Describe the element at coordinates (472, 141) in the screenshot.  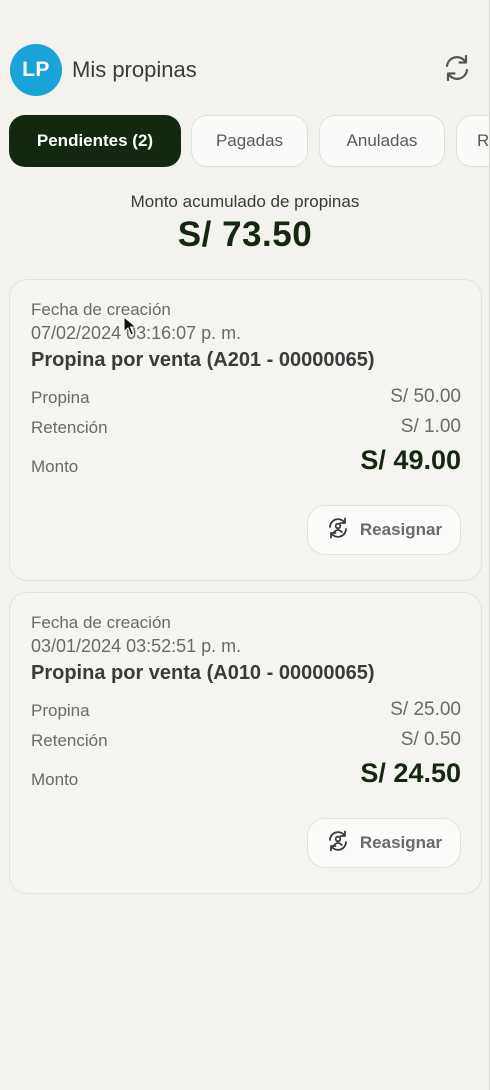
I see `tab-more: R` at that location.